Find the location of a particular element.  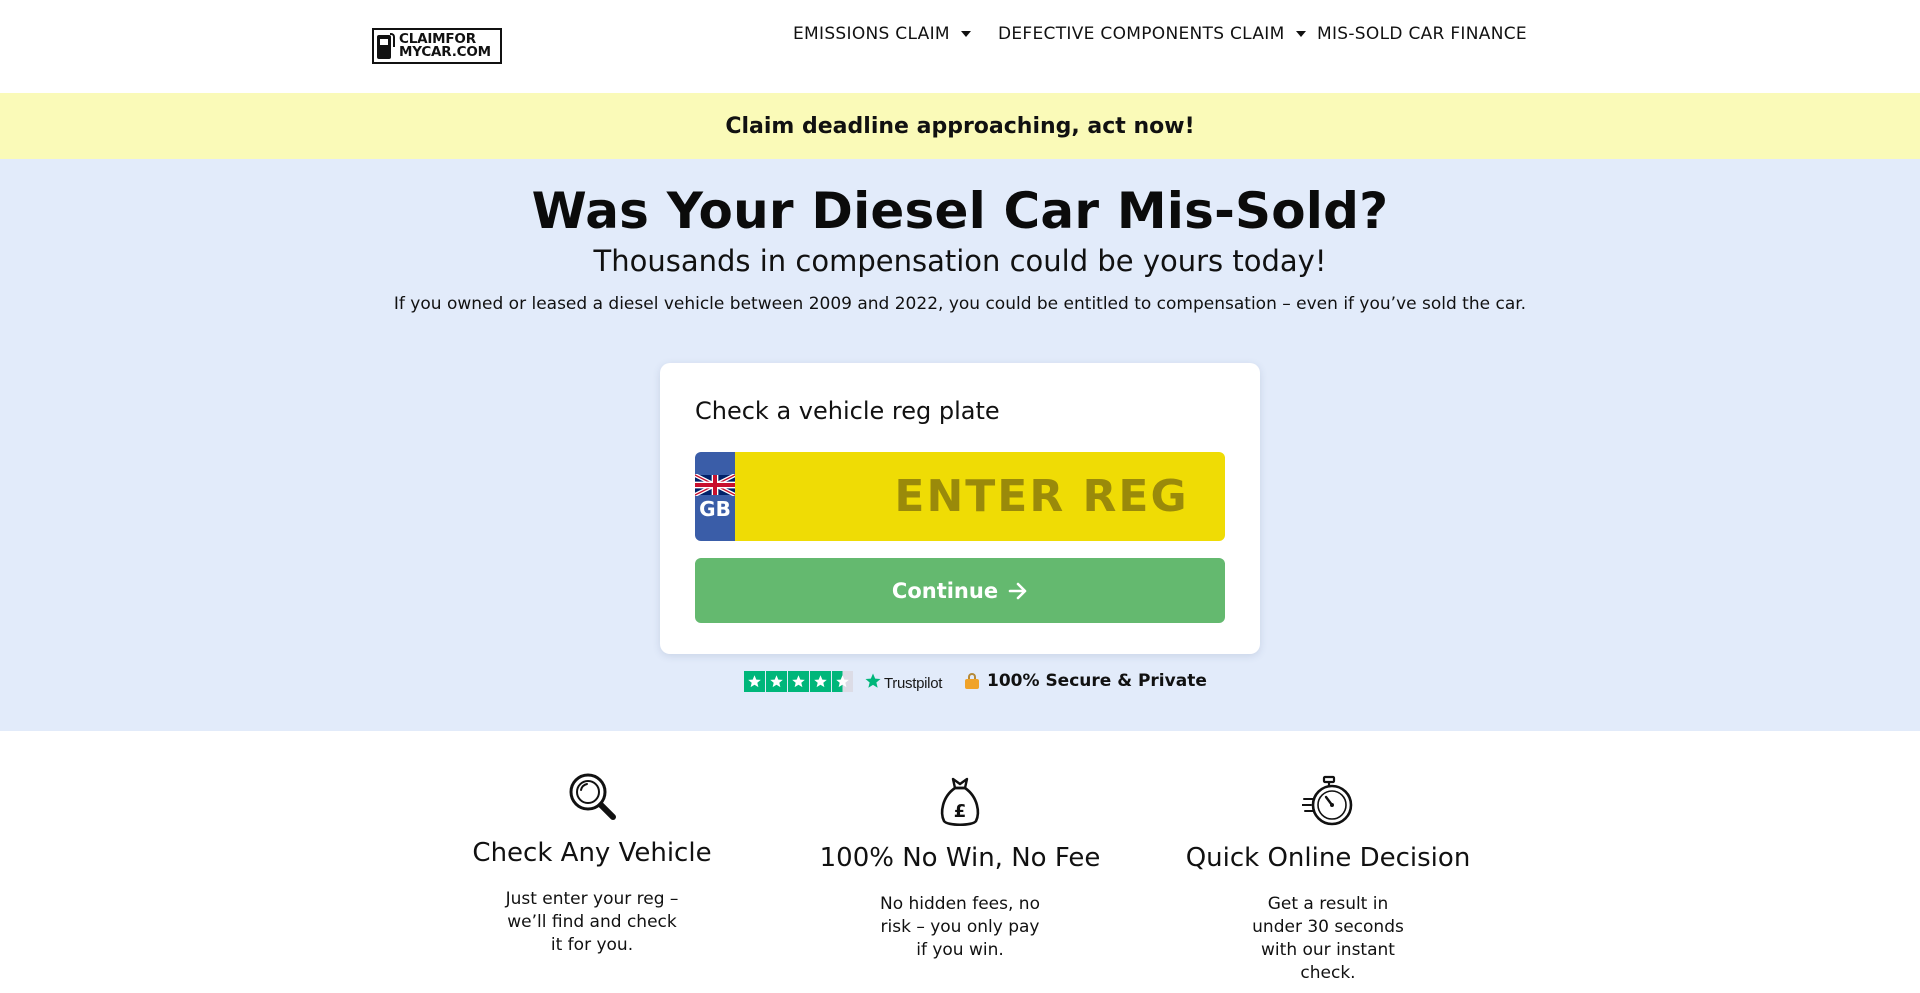

nav-item-mis-sold-car-finance: MIS-SOLD CAR FINANCE is located at coordinates (1422, 34).